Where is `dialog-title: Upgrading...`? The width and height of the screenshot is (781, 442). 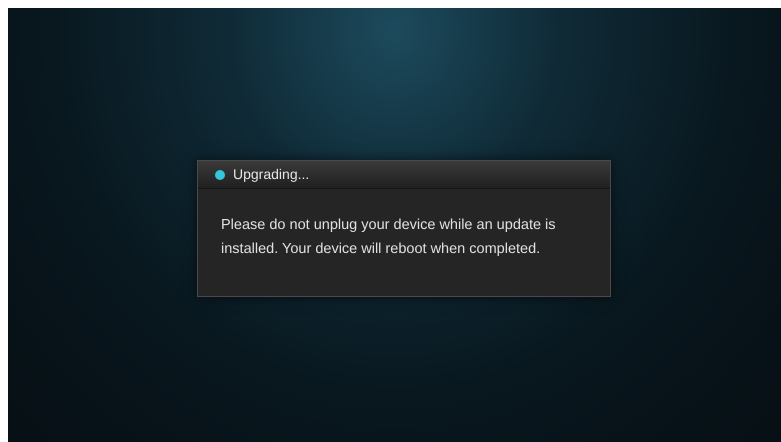
dialog-title: Upgrading... is located at coordinates (271, 174).